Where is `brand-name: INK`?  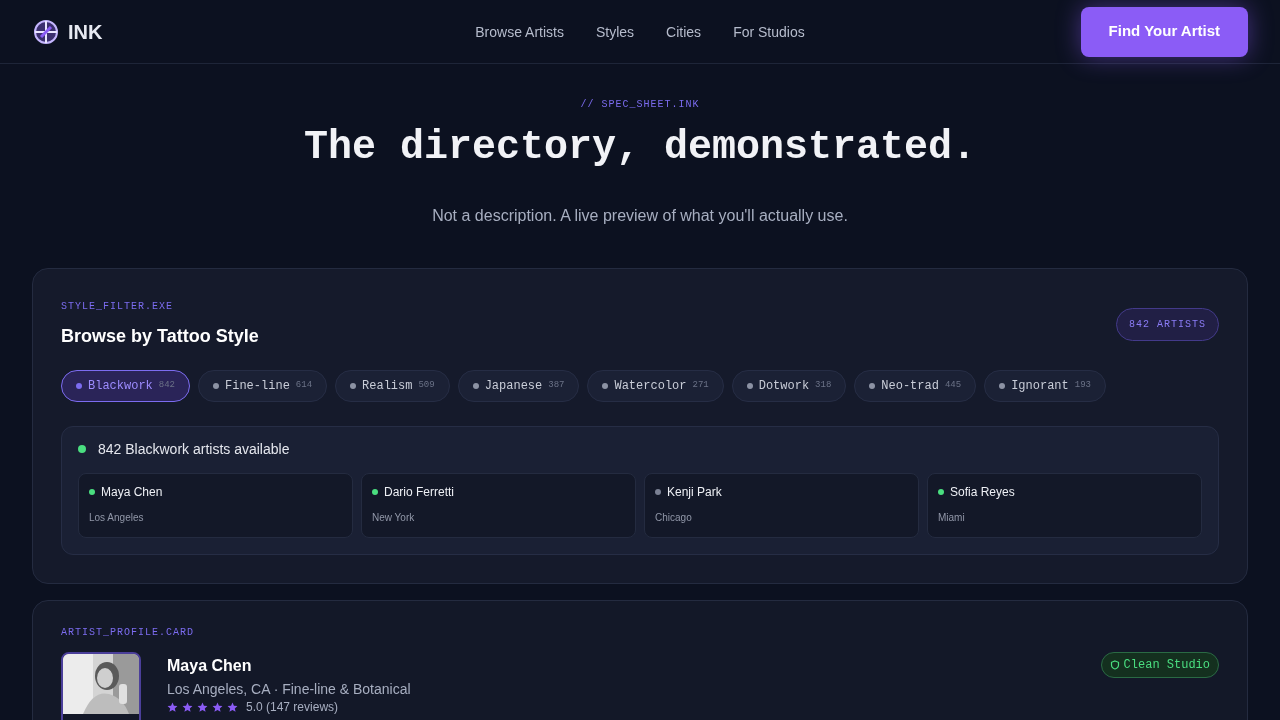 brand-name: INK is located at coordinates (85, 31).